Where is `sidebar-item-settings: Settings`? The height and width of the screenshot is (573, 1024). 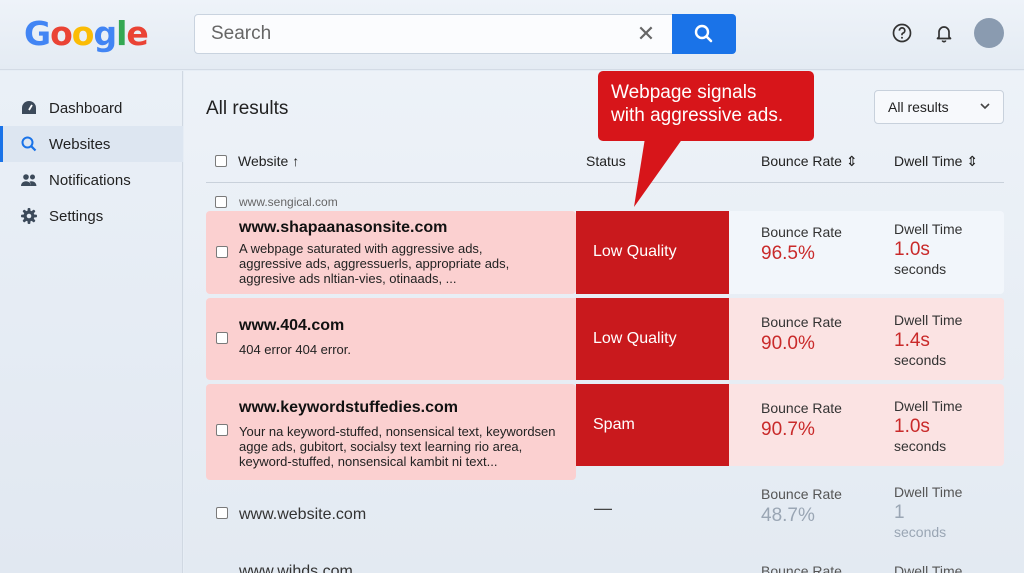
sidebar-item-settings: Settings is located at coordinates (91, 216).